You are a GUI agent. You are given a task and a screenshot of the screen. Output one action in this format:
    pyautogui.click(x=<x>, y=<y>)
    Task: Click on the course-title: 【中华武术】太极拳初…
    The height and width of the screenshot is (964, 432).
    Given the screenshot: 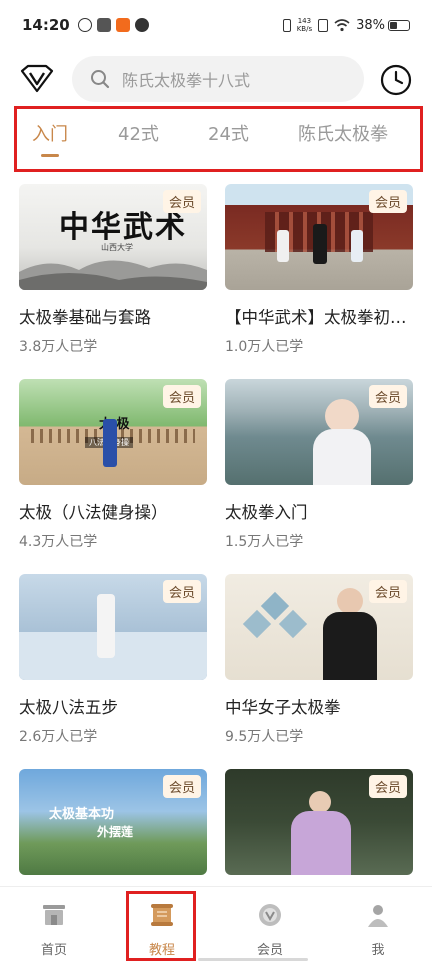 What is the action you would take?
    pyautogui.click(x=316, y=317)
    